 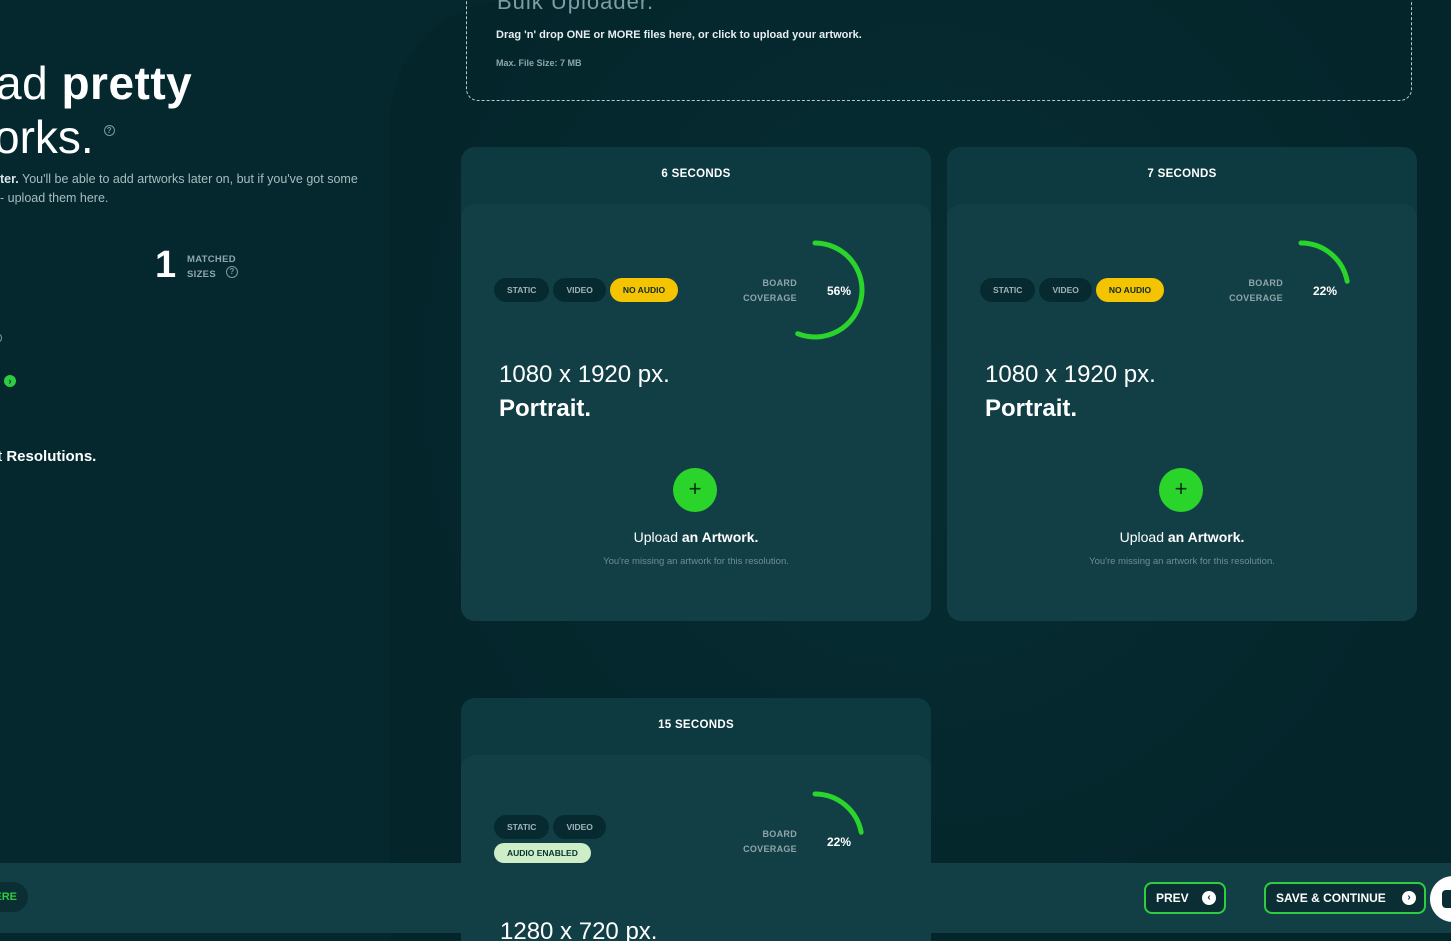 What do you see at coordinates (576, 7) in the screenshot?
I see `bulk-uploader-title: Bulk Uploader.` at bounding box center [576, 7].